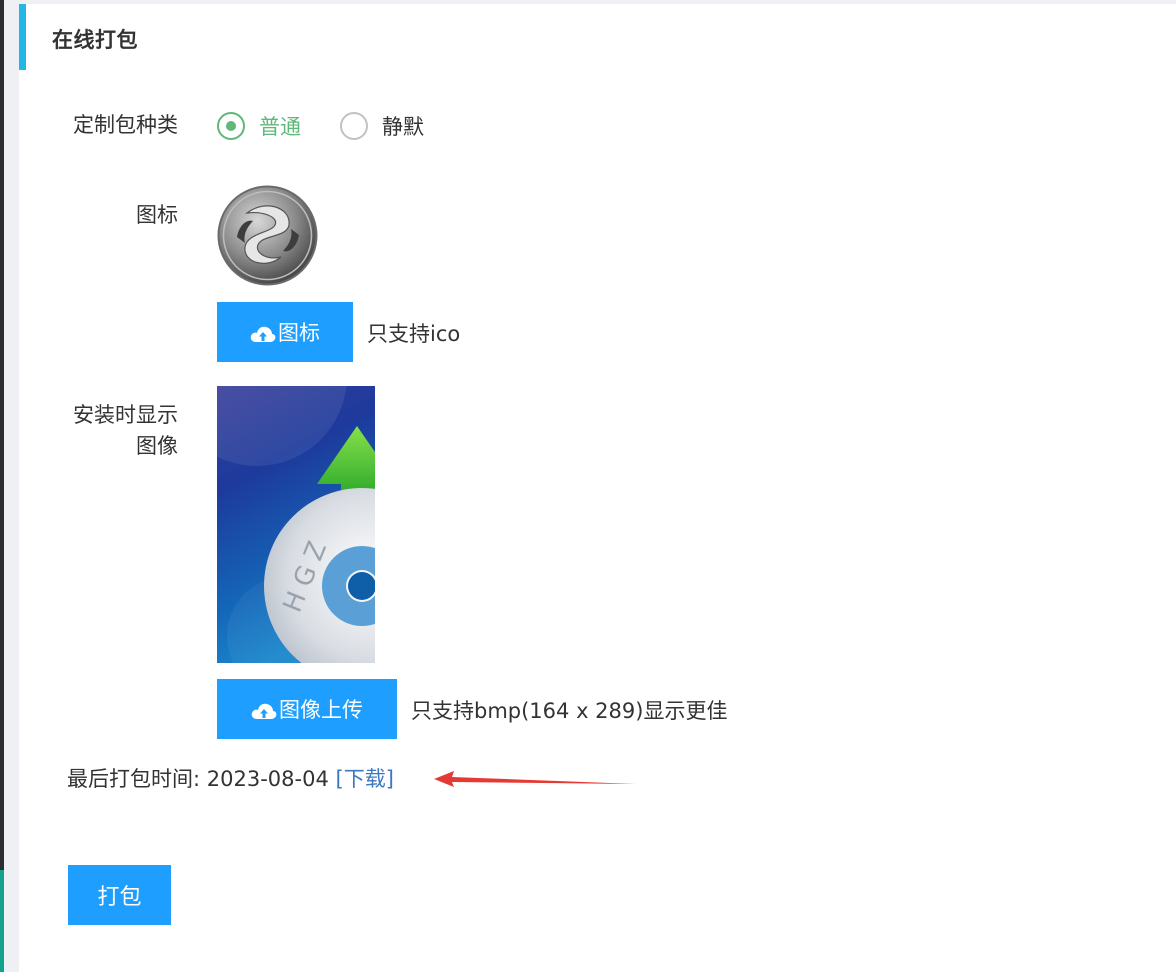 Image resolution: width=1176 pixels, height=972 pixels. Describe the element at coordinates (280, 127) in the screenshot. I see `radio-normal-label: 普通` at that location.